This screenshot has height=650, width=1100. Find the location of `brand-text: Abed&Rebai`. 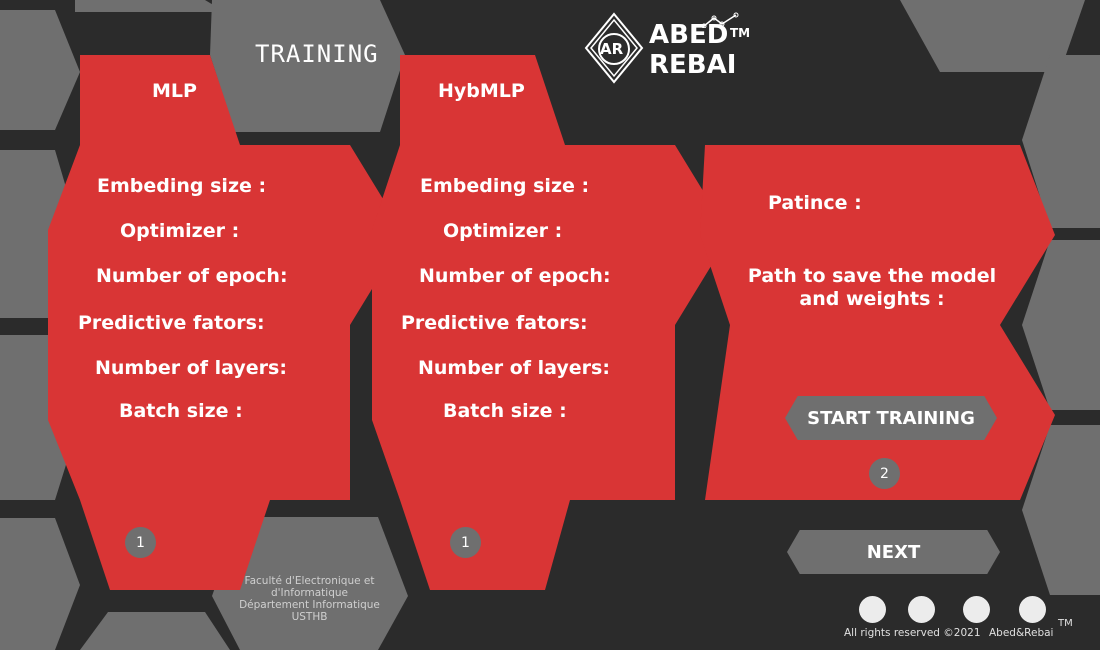

brand-text: Abed&Rebai is located at coordinates (1021, 633).